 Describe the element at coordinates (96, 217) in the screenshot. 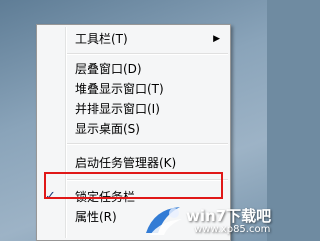

I see `menu-item-label: 属性(R)` at that location.